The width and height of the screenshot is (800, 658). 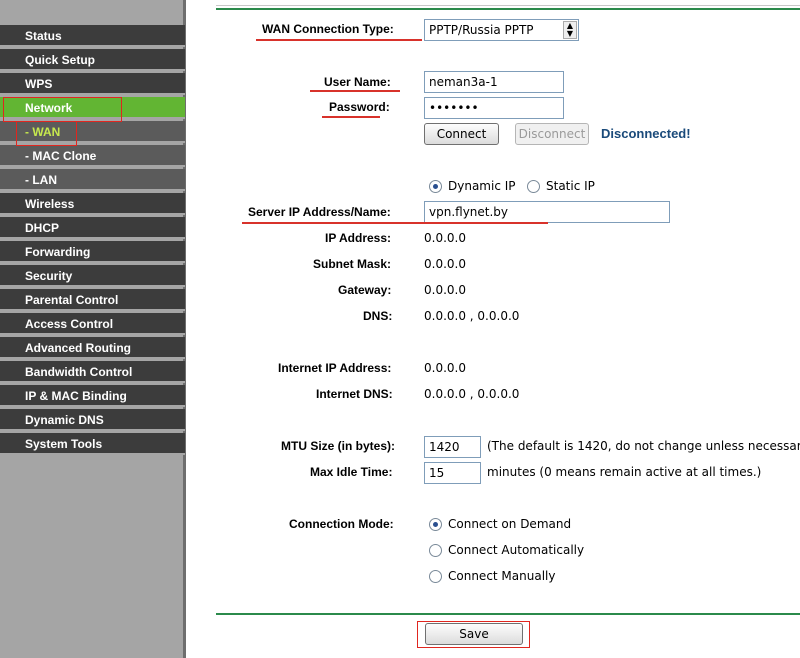 What do you see at coordinates (445, 264) in the screenshot?
I see `subnet-mask-value: 0.0.0.0` at bounding box center [445, 264].